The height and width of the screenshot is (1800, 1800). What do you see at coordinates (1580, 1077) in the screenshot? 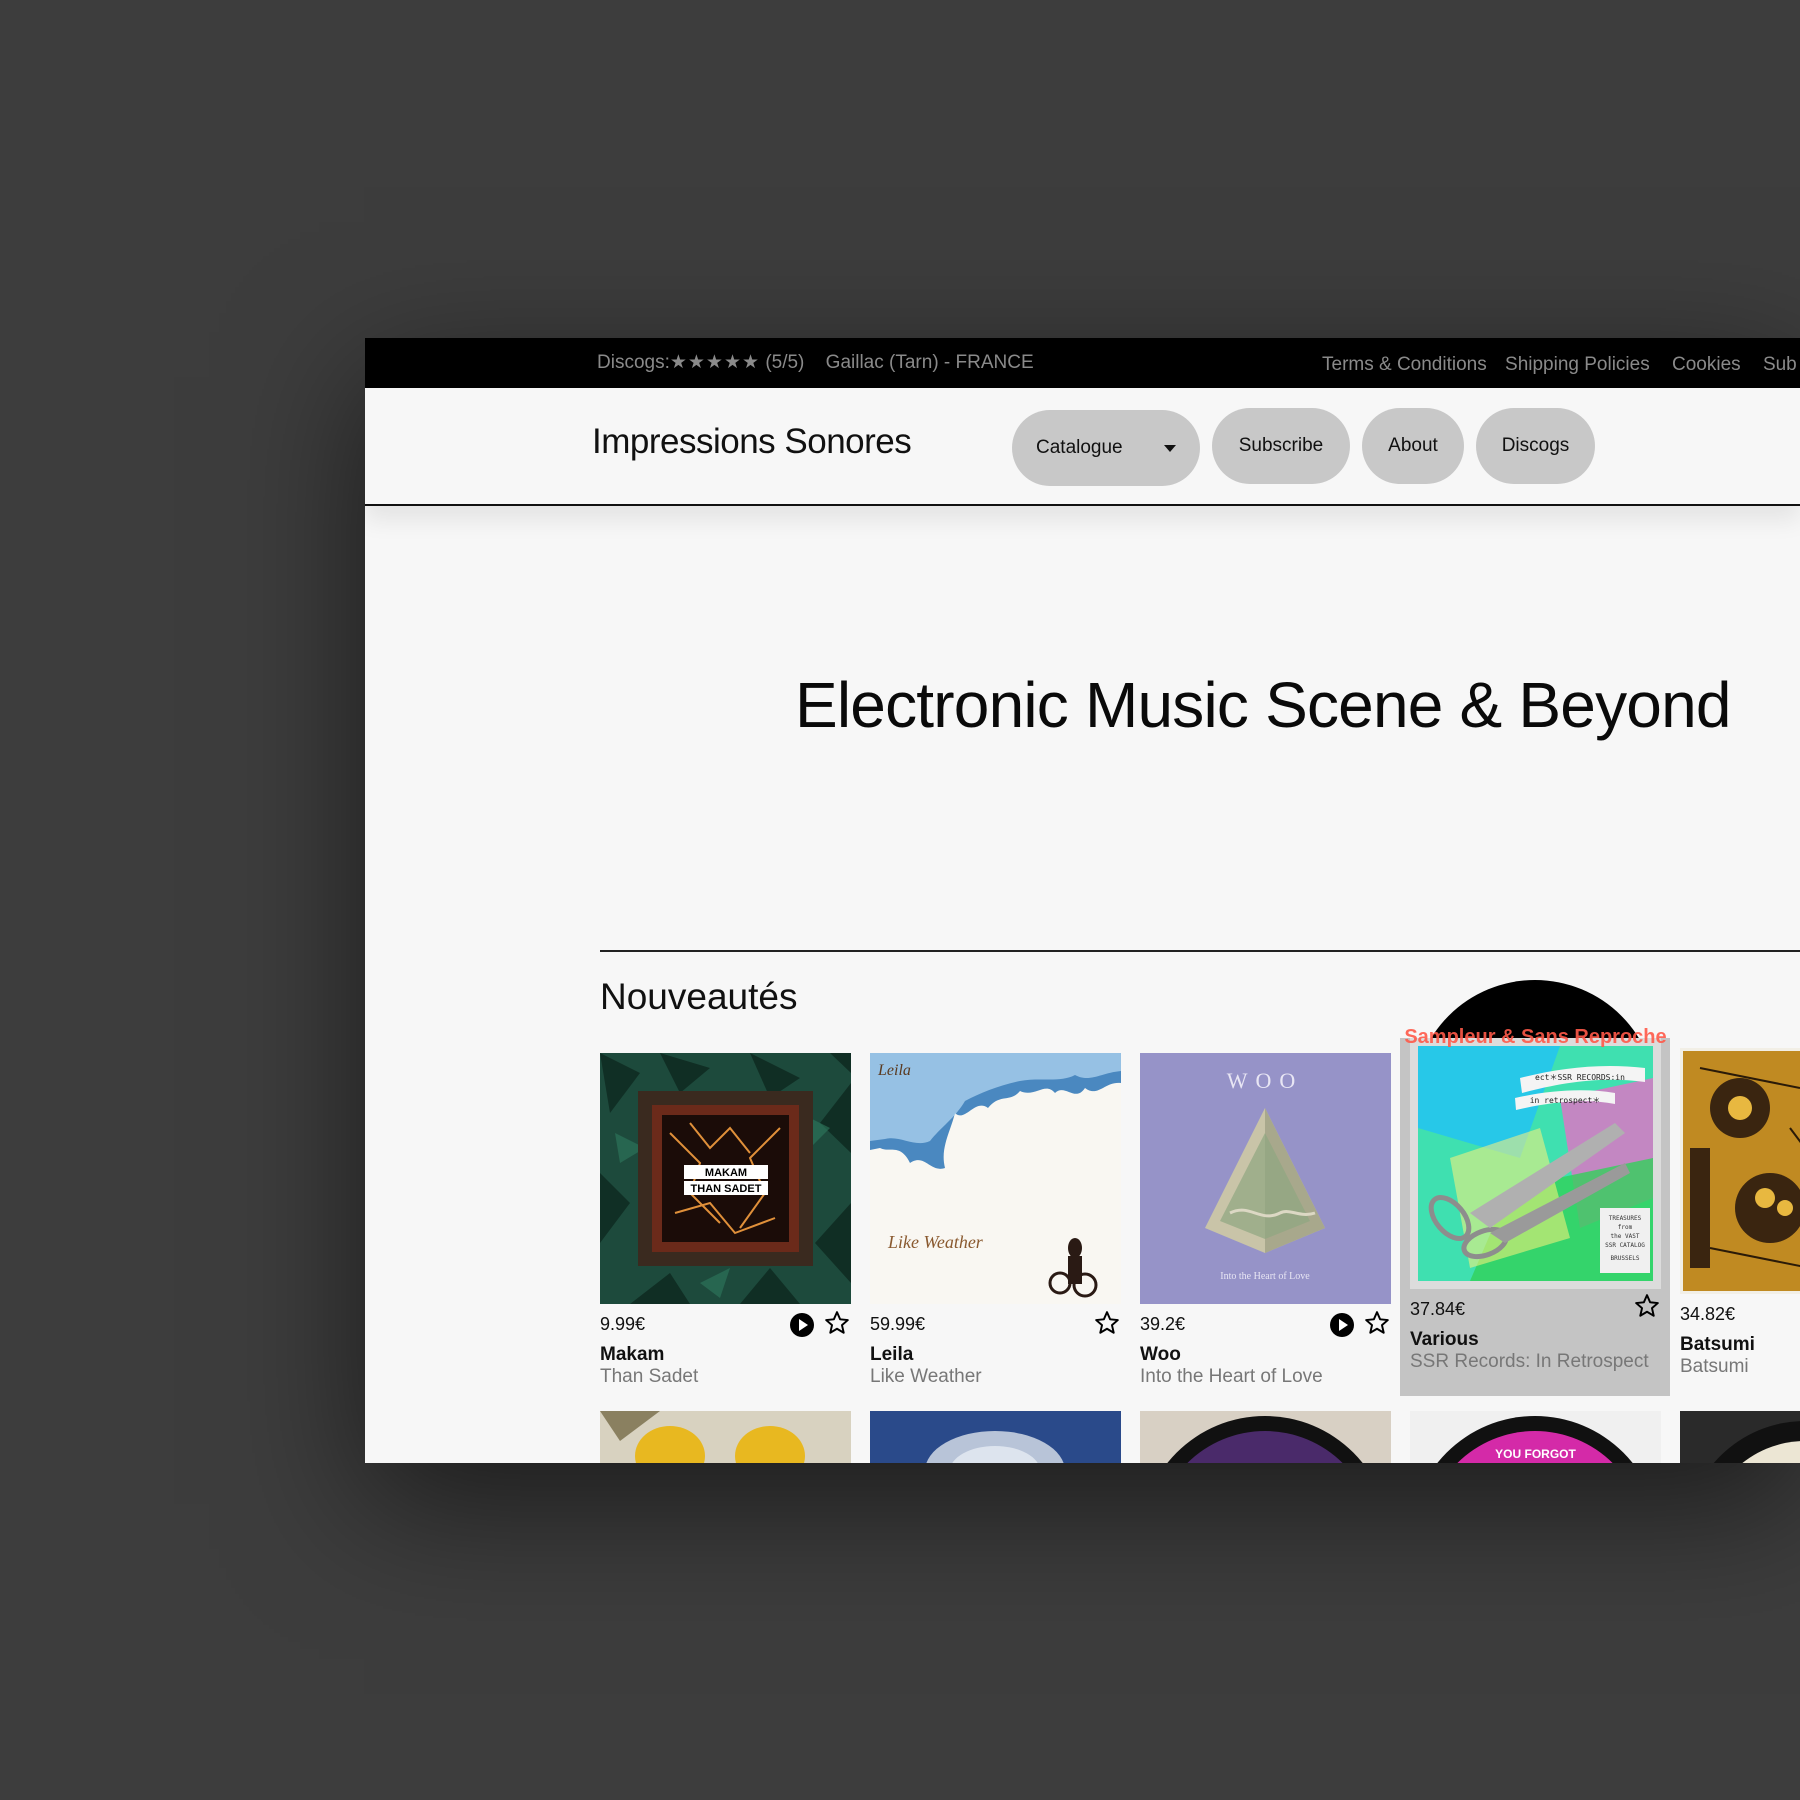
I see `svg-text: ect＊SSR RECORDS:in` at bounding box center [1580, 1077].